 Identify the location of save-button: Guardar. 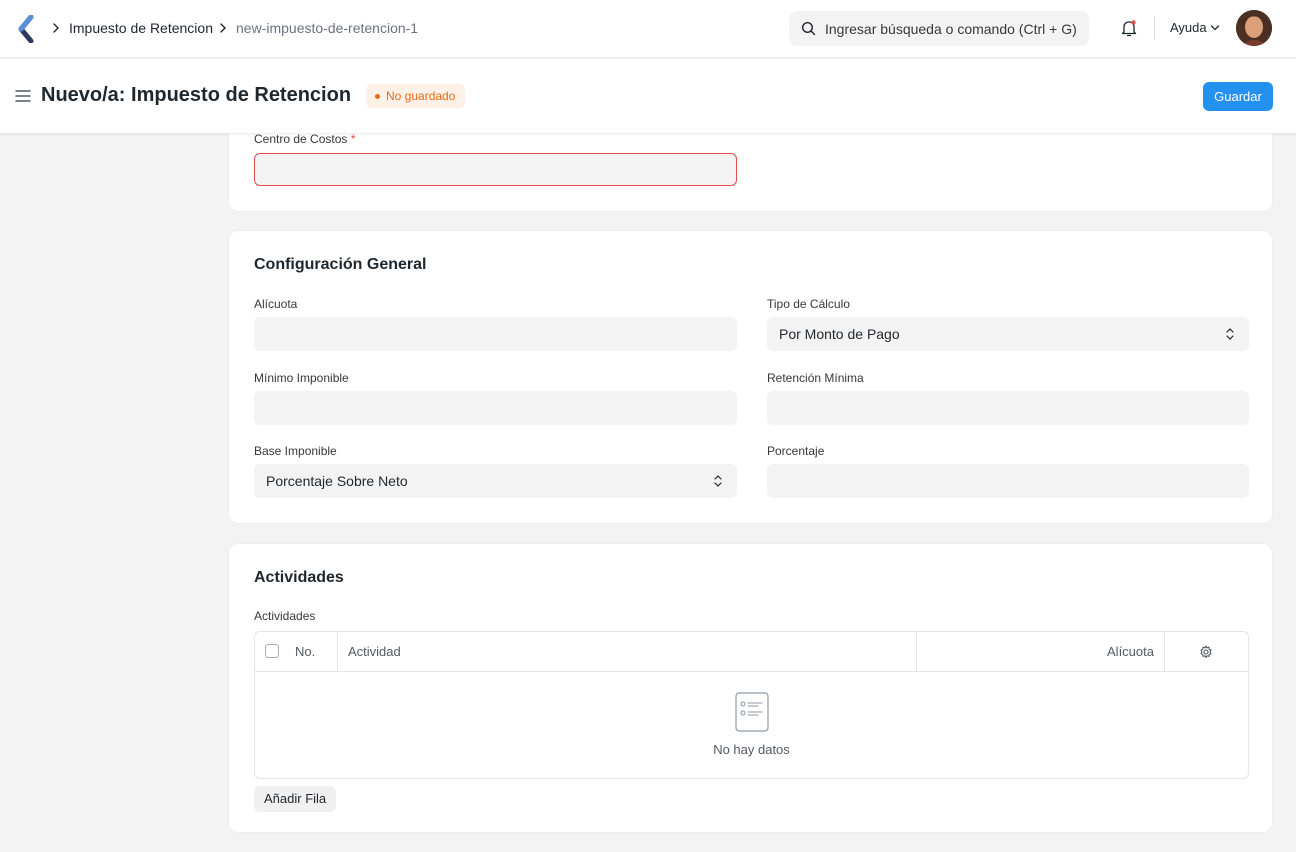
(1238, 96).